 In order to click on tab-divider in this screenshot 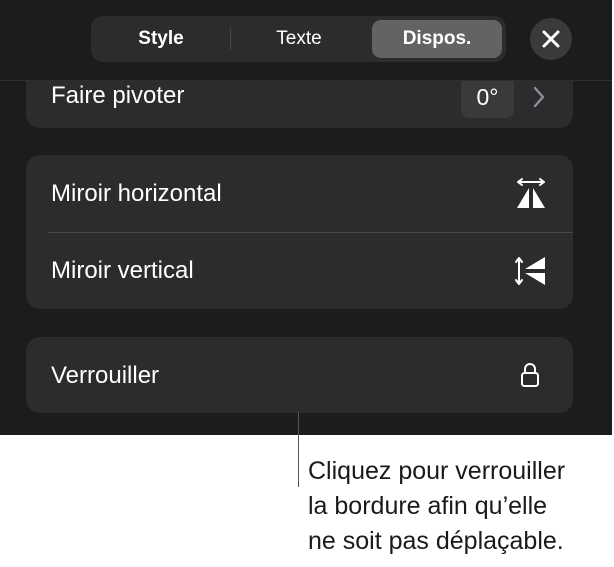, I will do `click(230, 39)`.